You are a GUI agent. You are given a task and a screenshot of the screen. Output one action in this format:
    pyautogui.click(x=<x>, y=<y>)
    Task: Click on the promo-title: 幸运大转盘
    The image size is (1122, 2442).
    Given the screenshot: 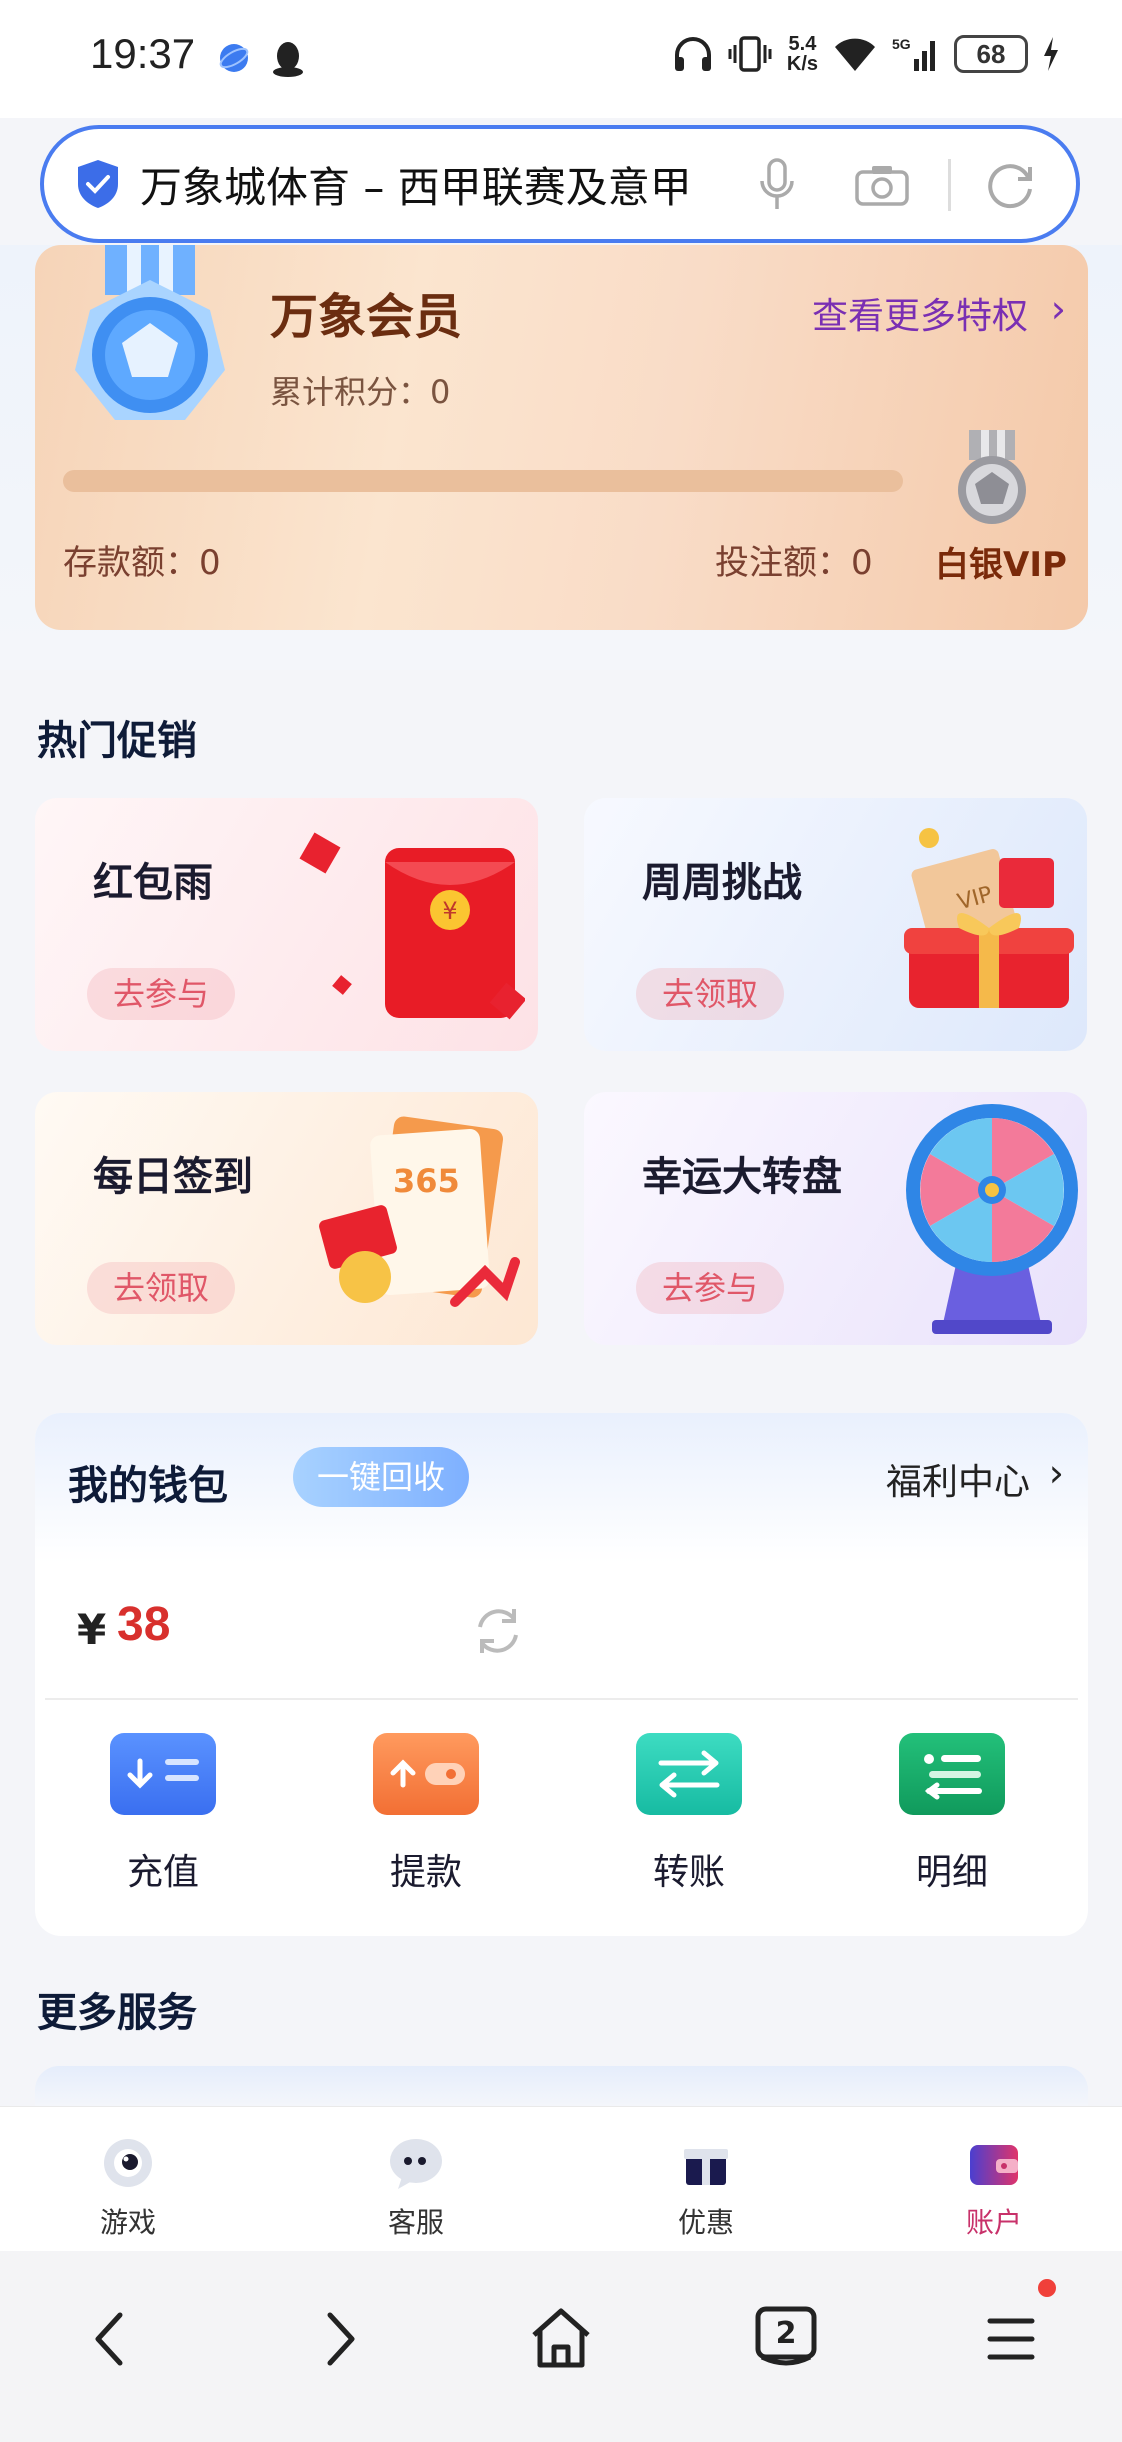 What is the action you would take?
    pyautogui.click(x=742, y=1177)
    